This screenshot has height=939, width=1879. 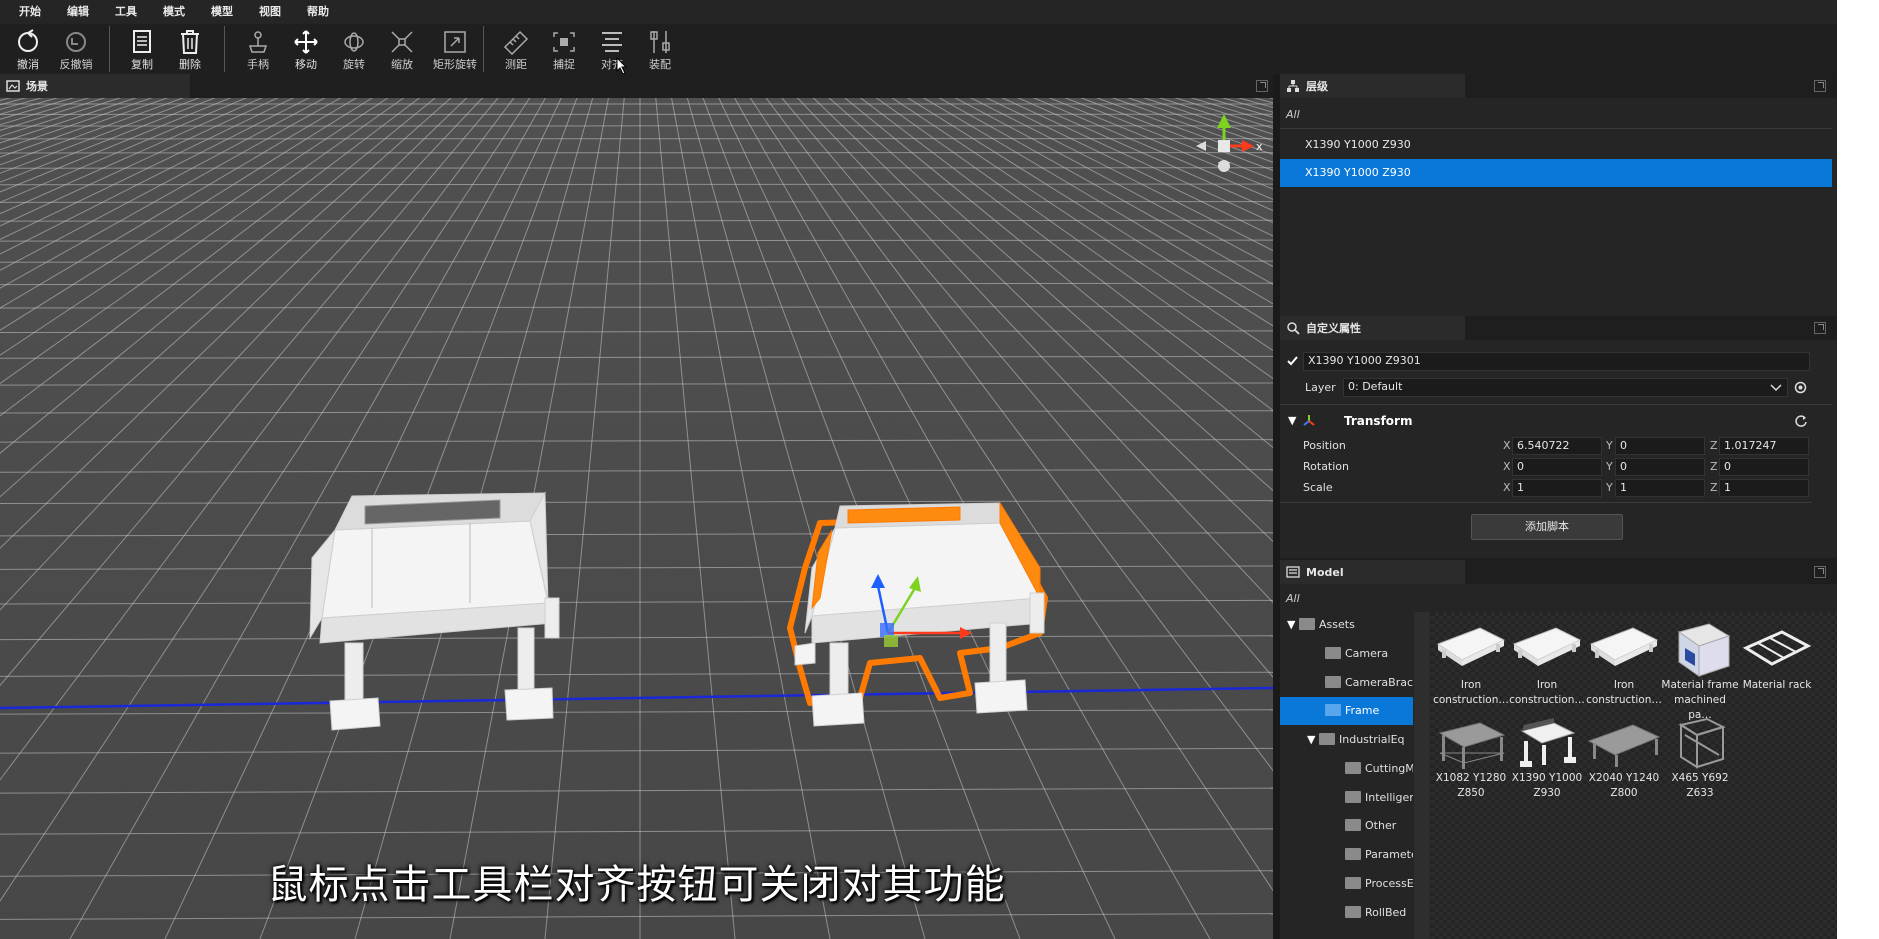 I want to click on rotation-y-field: 0, so click(x=1660, y=467).